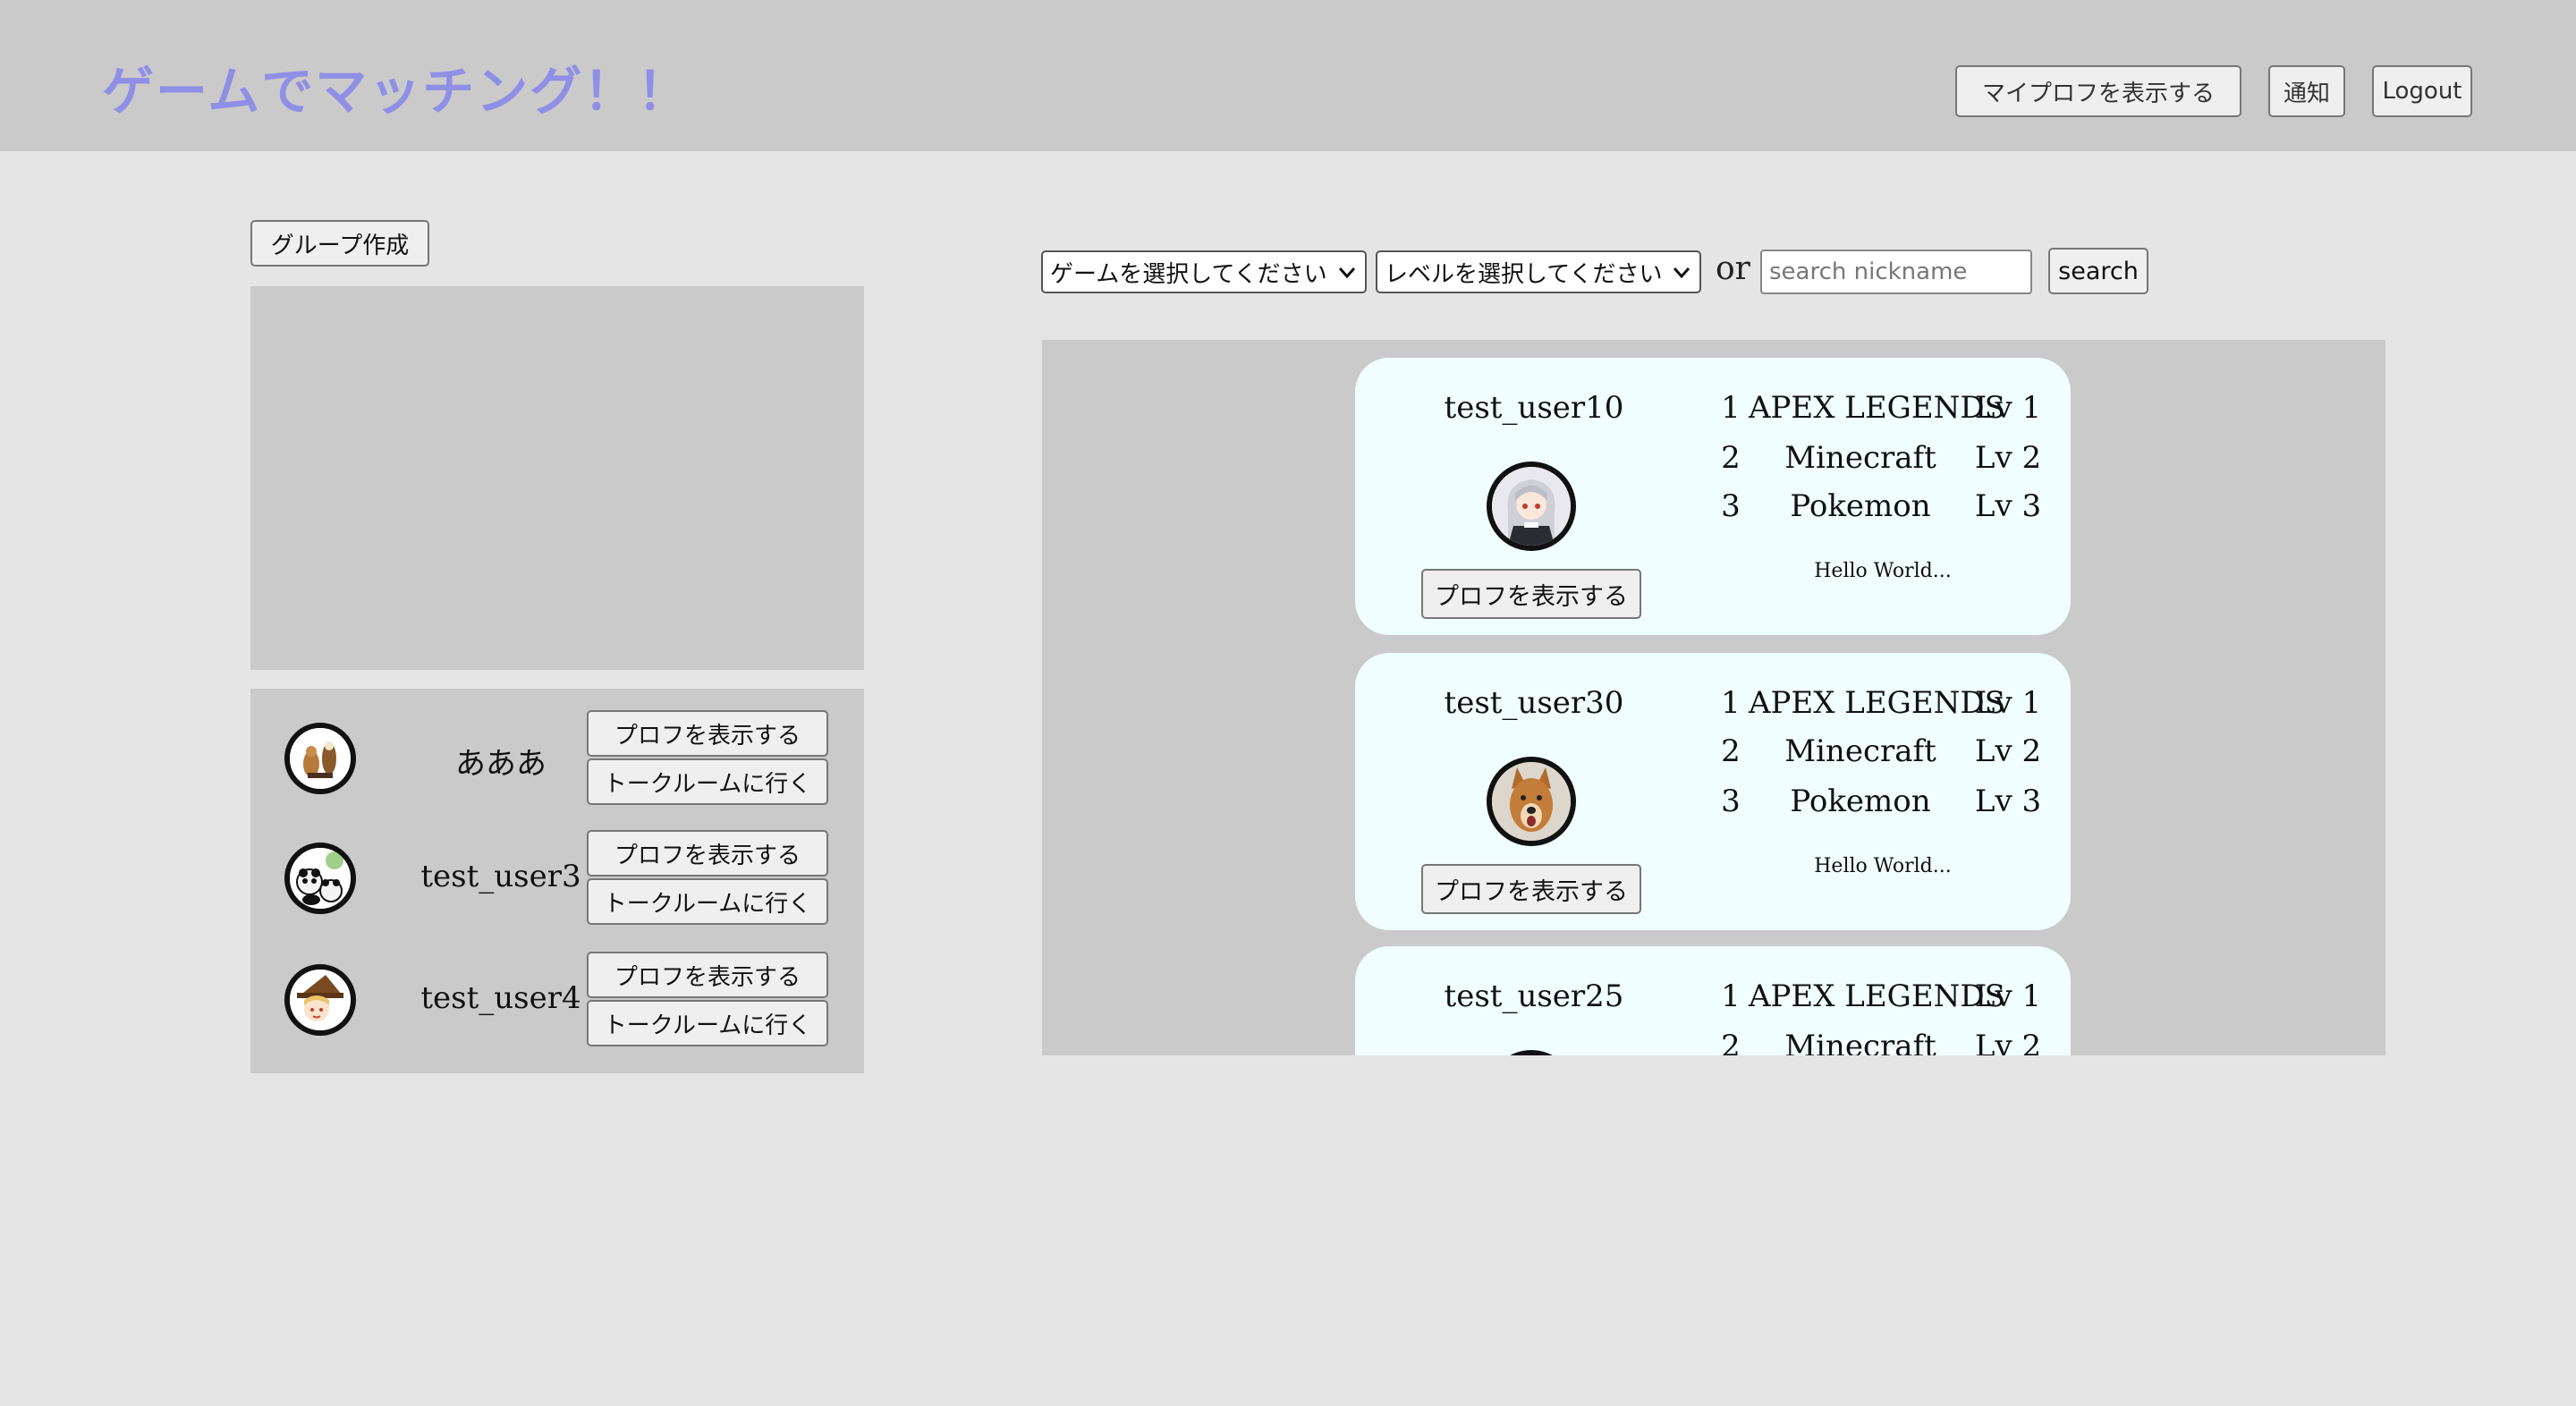 The width and height of the screenshot is (2576, 1406). What do you see at coordinates (339, 244) in the screenshot?
I see `group-create-button: グループ作成` at bounding box center [339, 244].